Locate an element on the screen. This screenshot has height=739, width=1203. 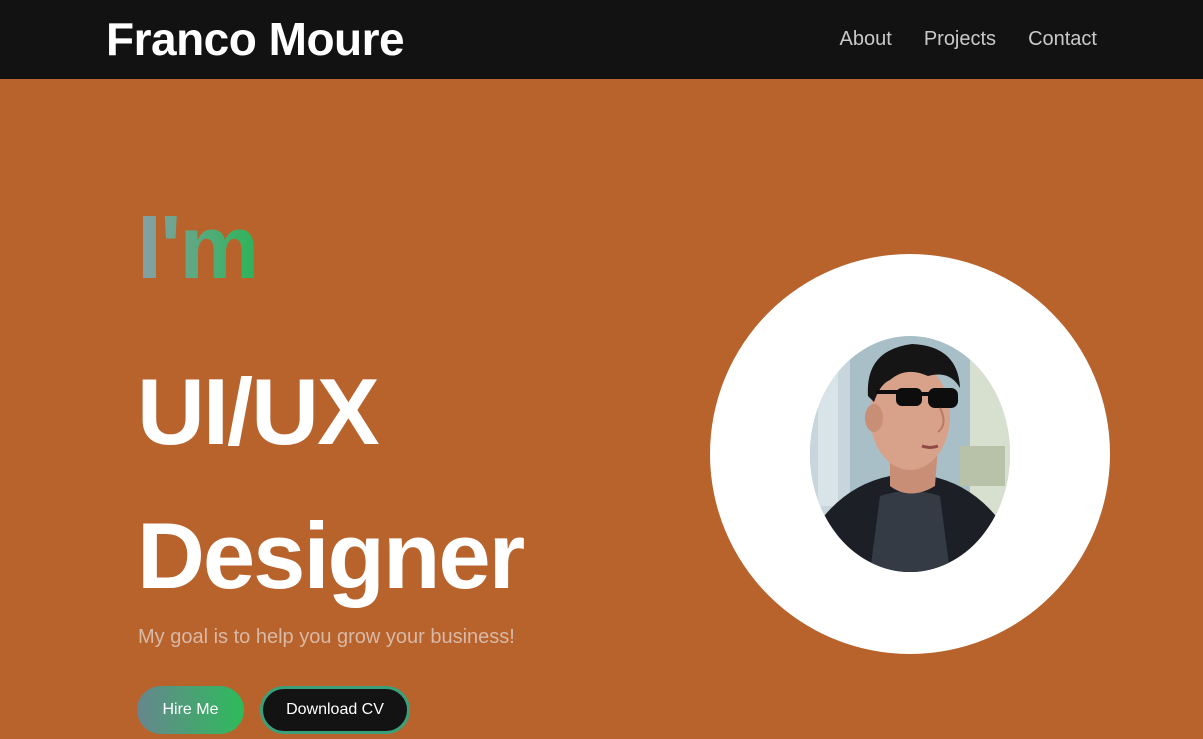
brand-name: Franco Moure is located at coordinates (255, 39).